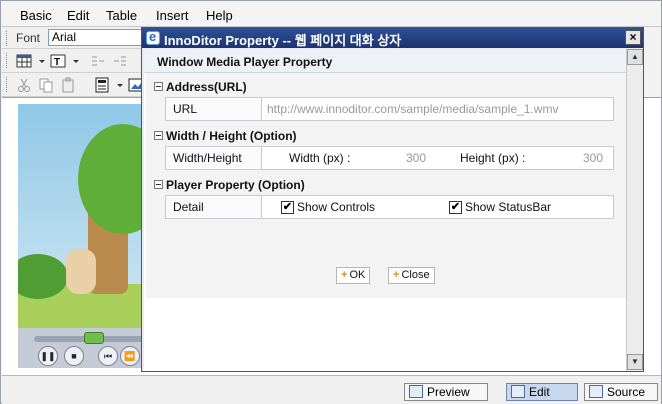 The height and width of the screenshot is (404, 662). I want to click on show-controls-label: Show Controls, so click(336, 207).